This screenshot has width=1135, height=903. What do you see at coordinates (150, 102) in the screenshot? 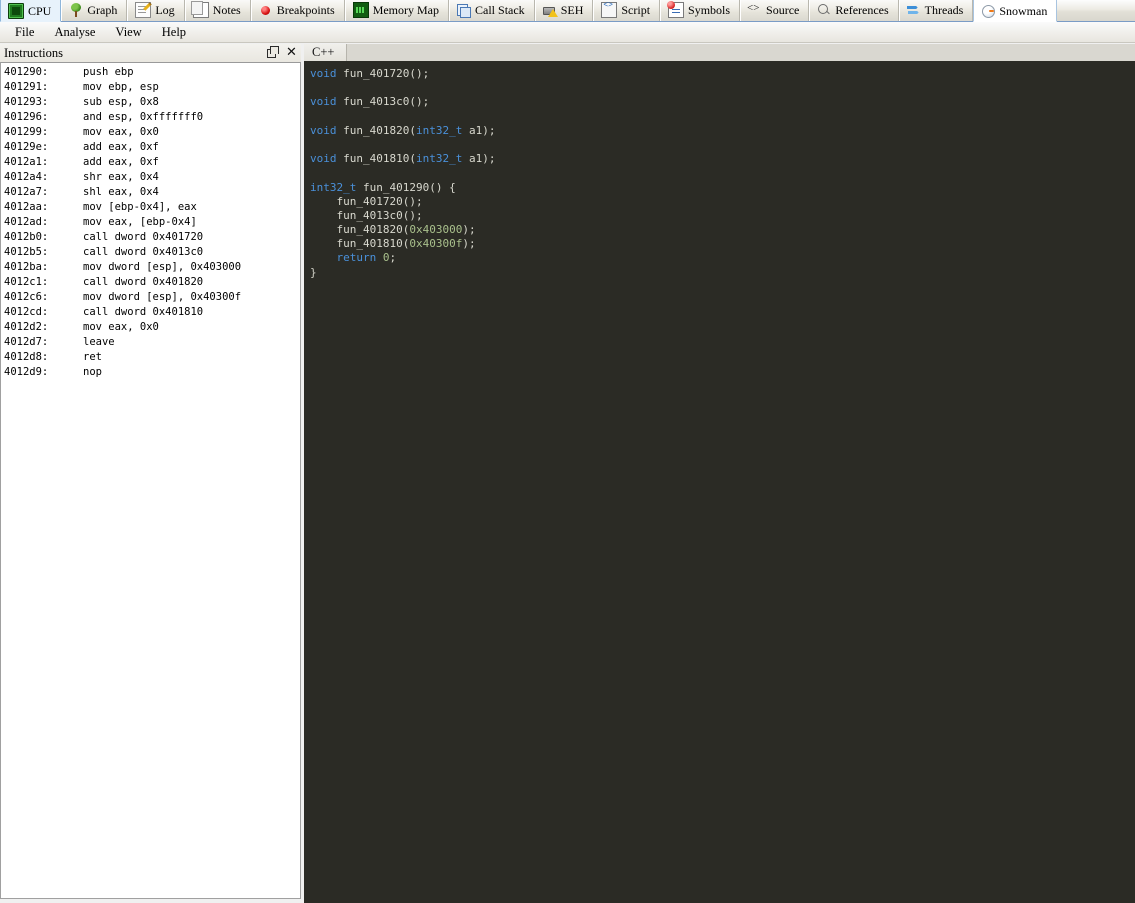
I see `instruction-row: 401293: sub esp, 0x8` at bounding box center [150, 102].